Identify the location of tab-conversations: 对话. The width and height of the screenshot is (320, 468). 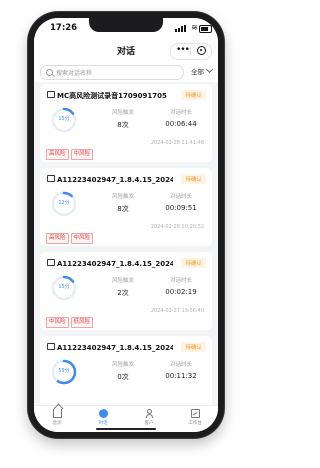
(103, 416).